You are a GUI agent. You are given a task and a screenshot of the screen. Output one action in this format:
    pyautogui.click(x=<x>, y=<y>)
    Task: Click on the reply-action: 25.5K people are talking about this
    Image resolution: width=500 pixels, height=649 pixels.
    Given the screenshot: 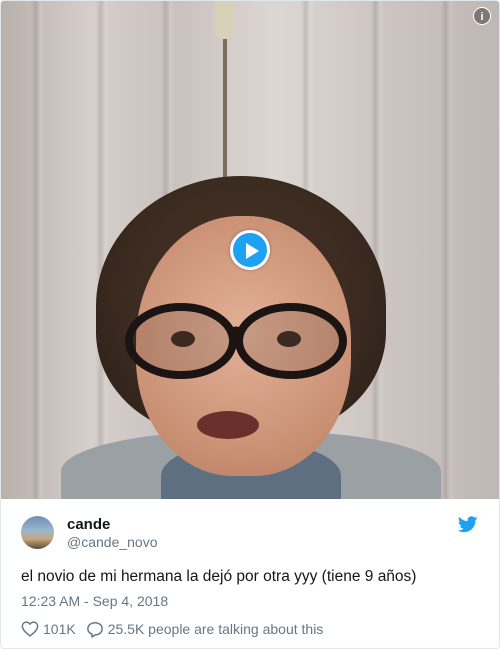 What is the action you would take?
    pyautogui.click(x=205, y=629)
    